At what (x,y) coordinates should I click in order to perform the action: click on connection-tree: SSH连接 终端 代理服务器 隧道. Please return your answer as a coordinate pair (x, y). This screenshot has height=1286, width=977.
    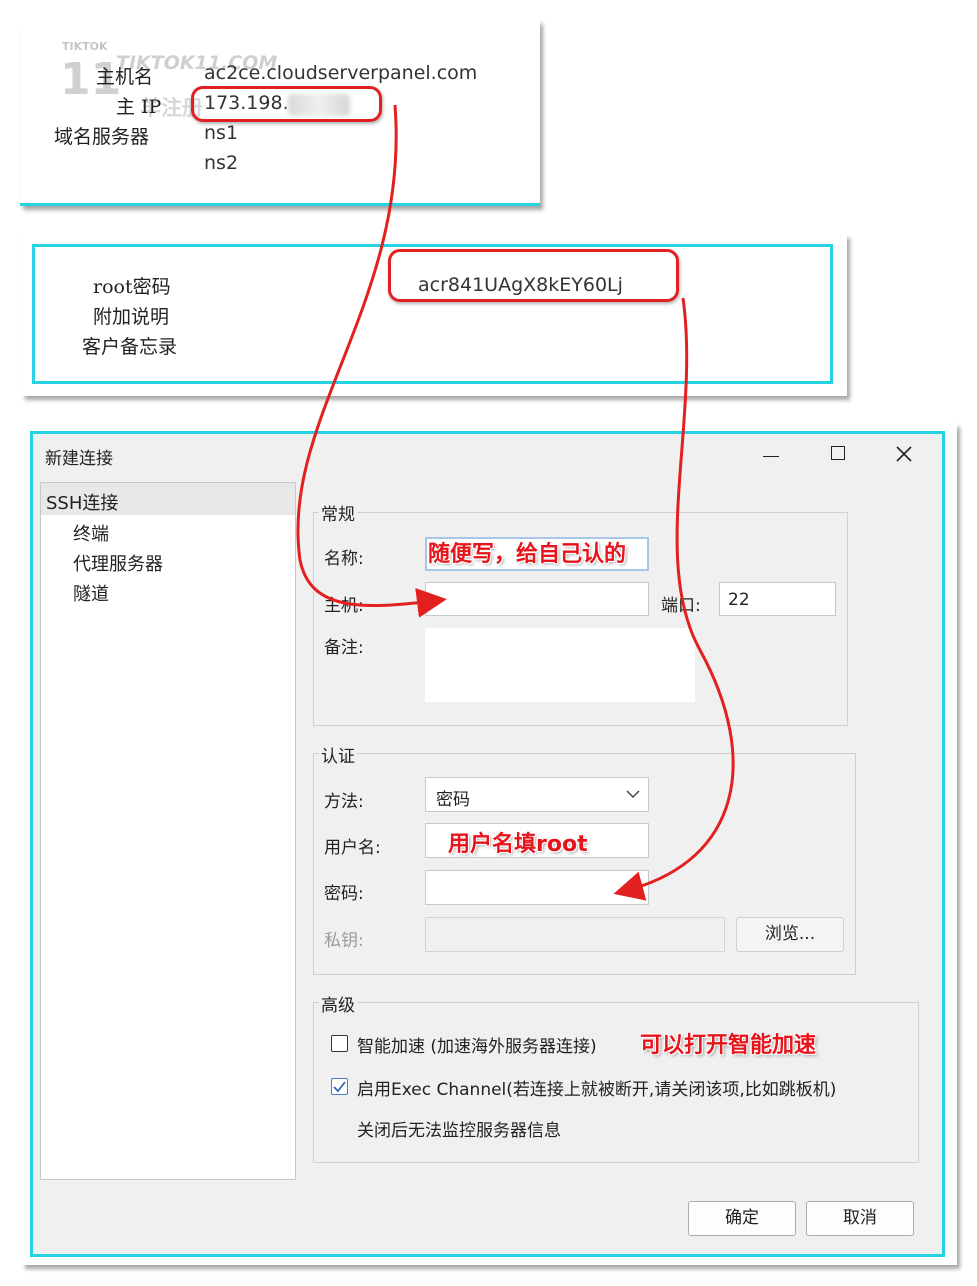
    Looking at the image, I should click on (168, 831).